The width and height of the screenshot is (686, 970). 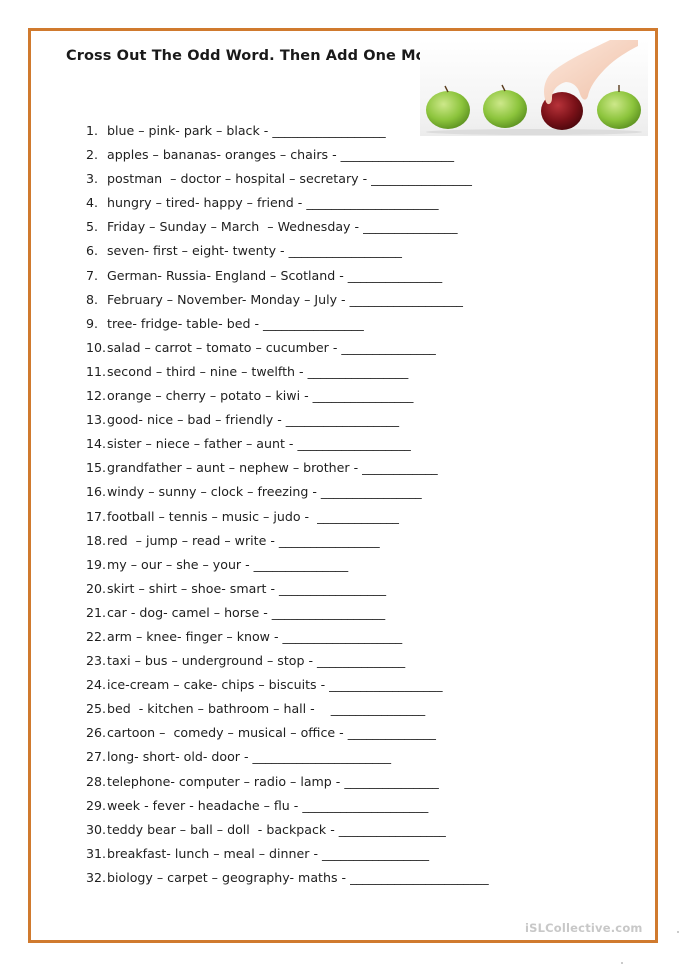 What do you see at coordinates (207, 203) in the screenshot?
I see `word-set: hungry – tired- happy – friend -` at bounding box center [207, 203].